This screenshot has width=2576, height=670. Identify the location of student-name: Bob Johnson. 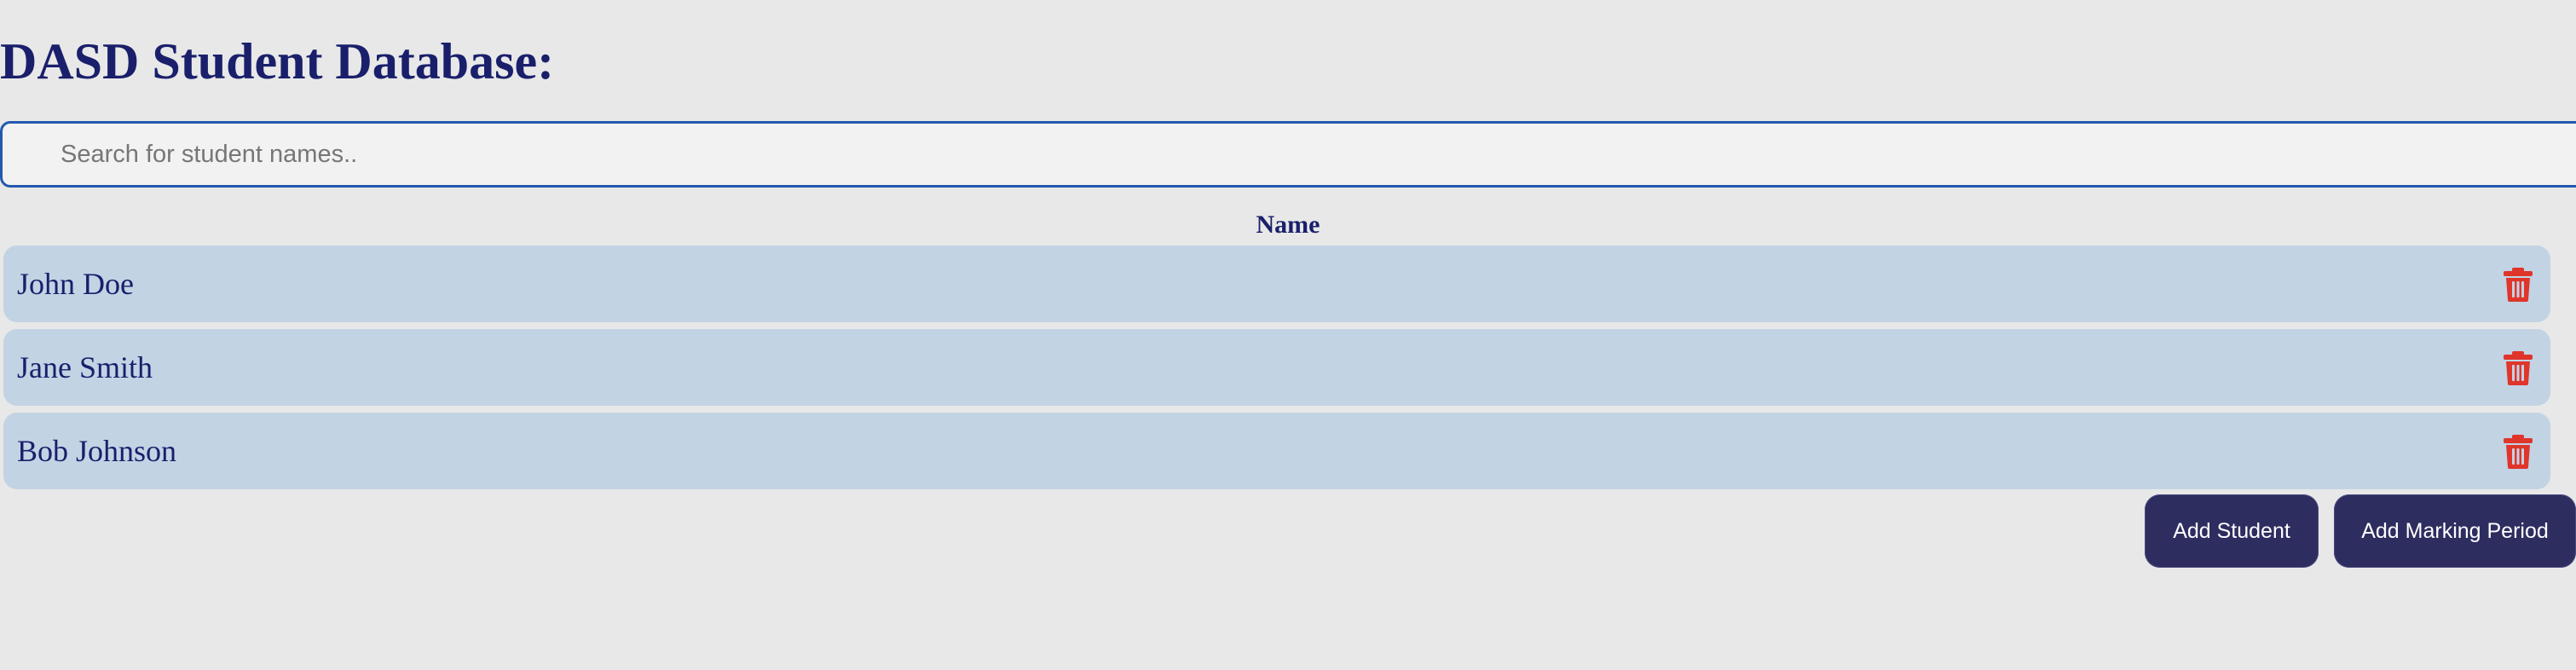
(97, 451).